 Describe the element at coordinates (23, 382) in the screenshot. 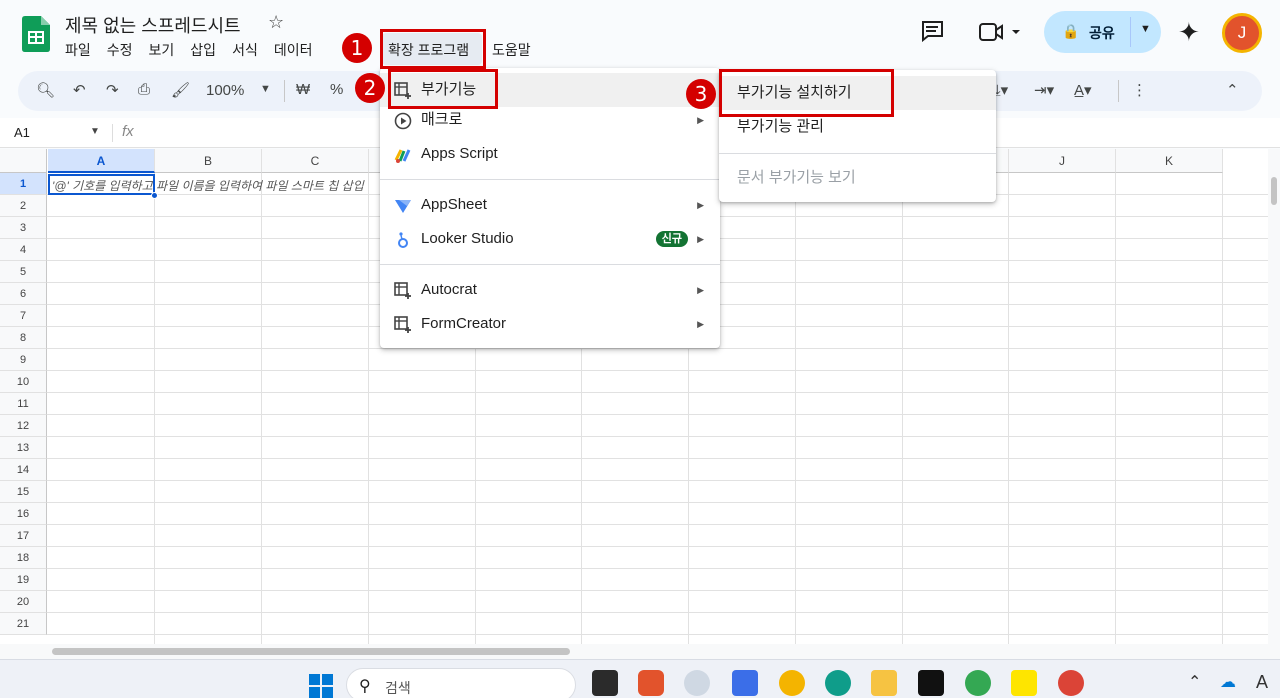

I see `row-header-10: 10` at that location.